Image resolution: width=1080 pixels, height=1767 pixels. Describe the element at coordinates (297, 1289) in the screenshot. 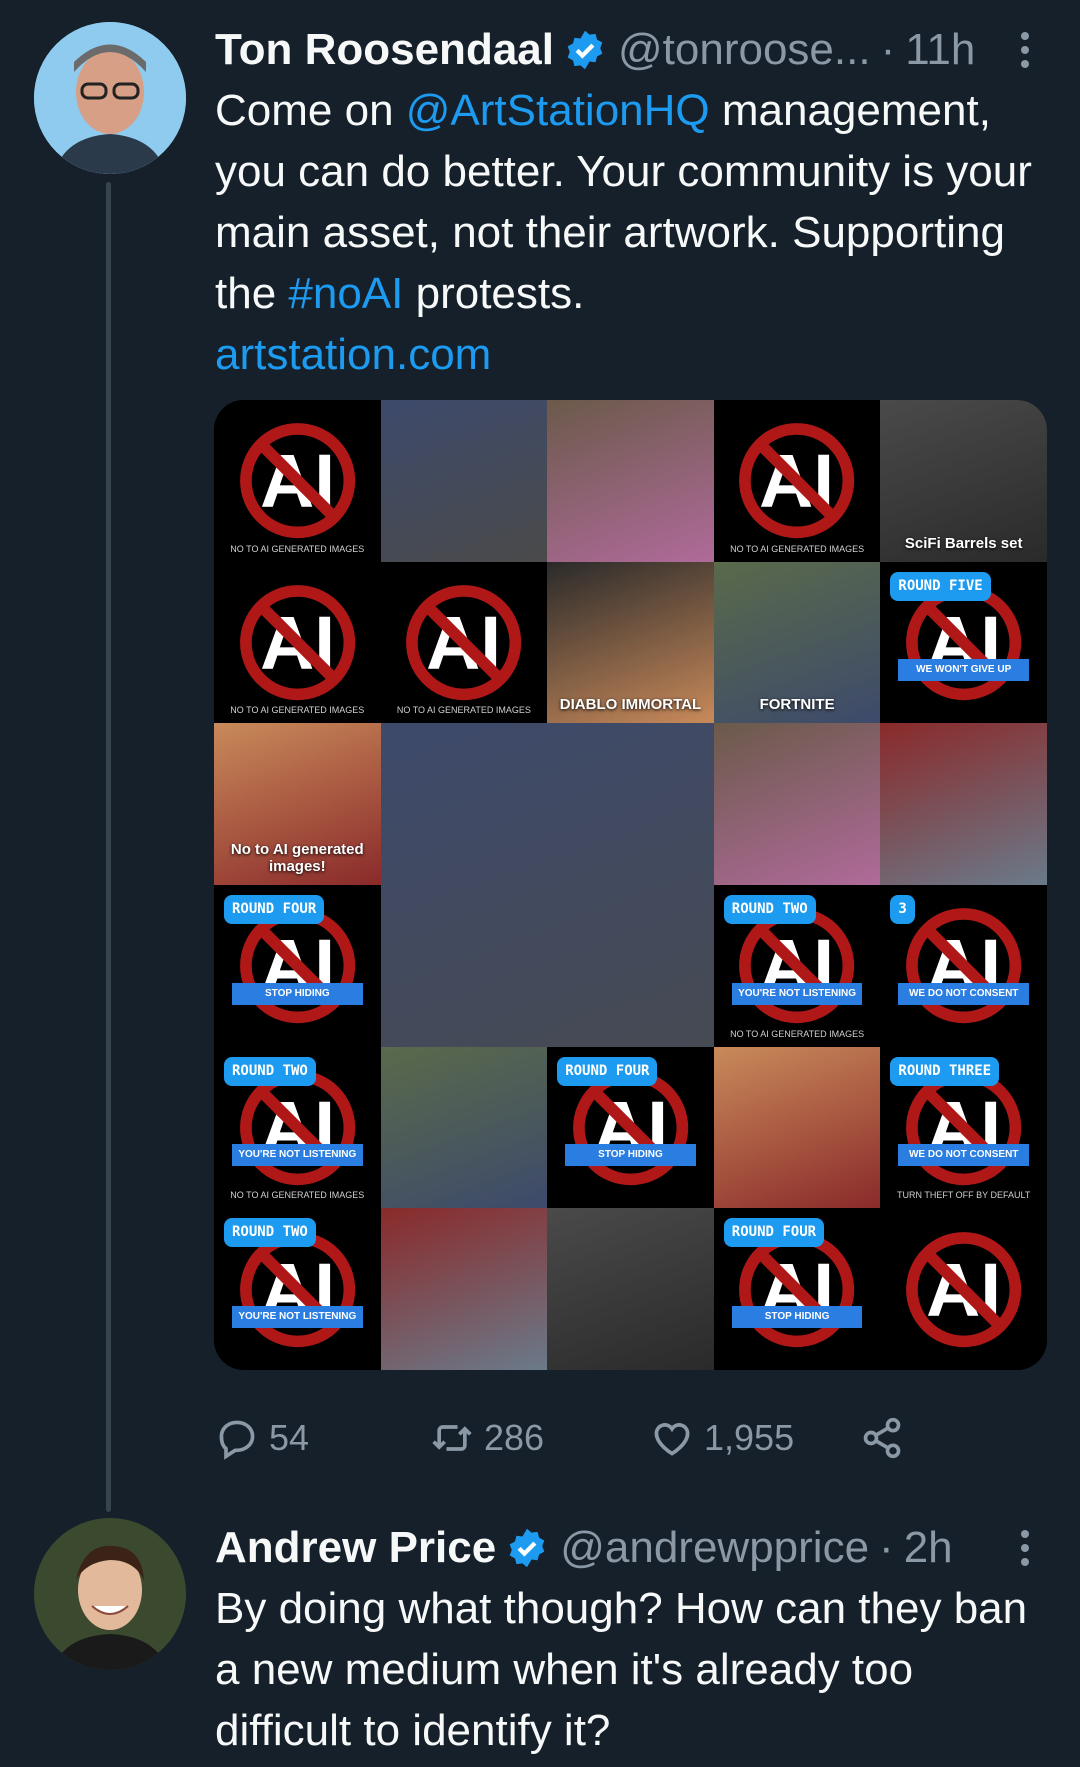

I see `no-ai-protest-tile: AIROUND TWOYOU'RE NOT LISTENING` at that location.